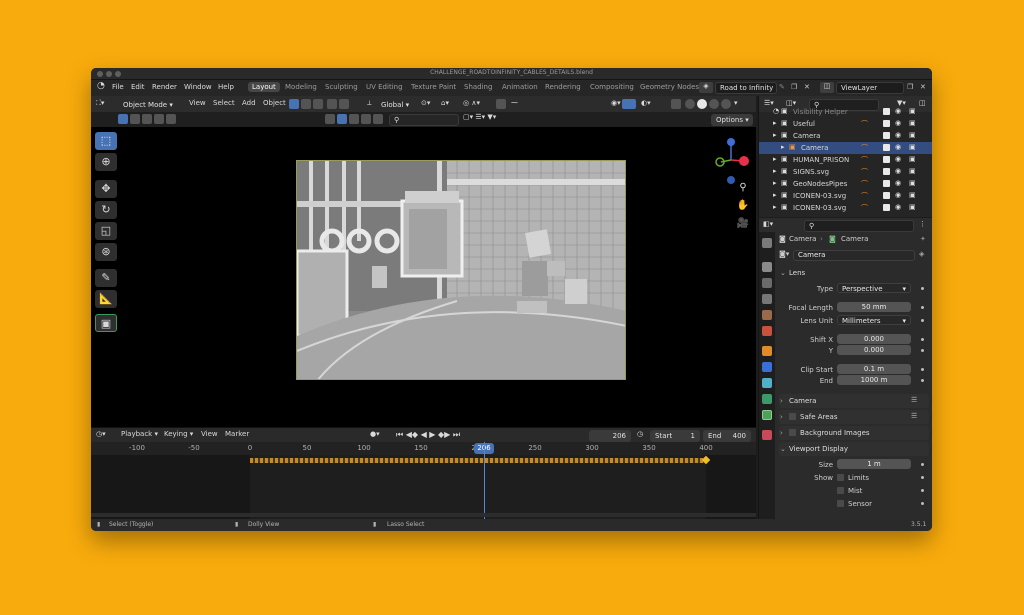 The image size is (1024, 615). I want to click on tool-search-field: ⚲, so click(424, 120).